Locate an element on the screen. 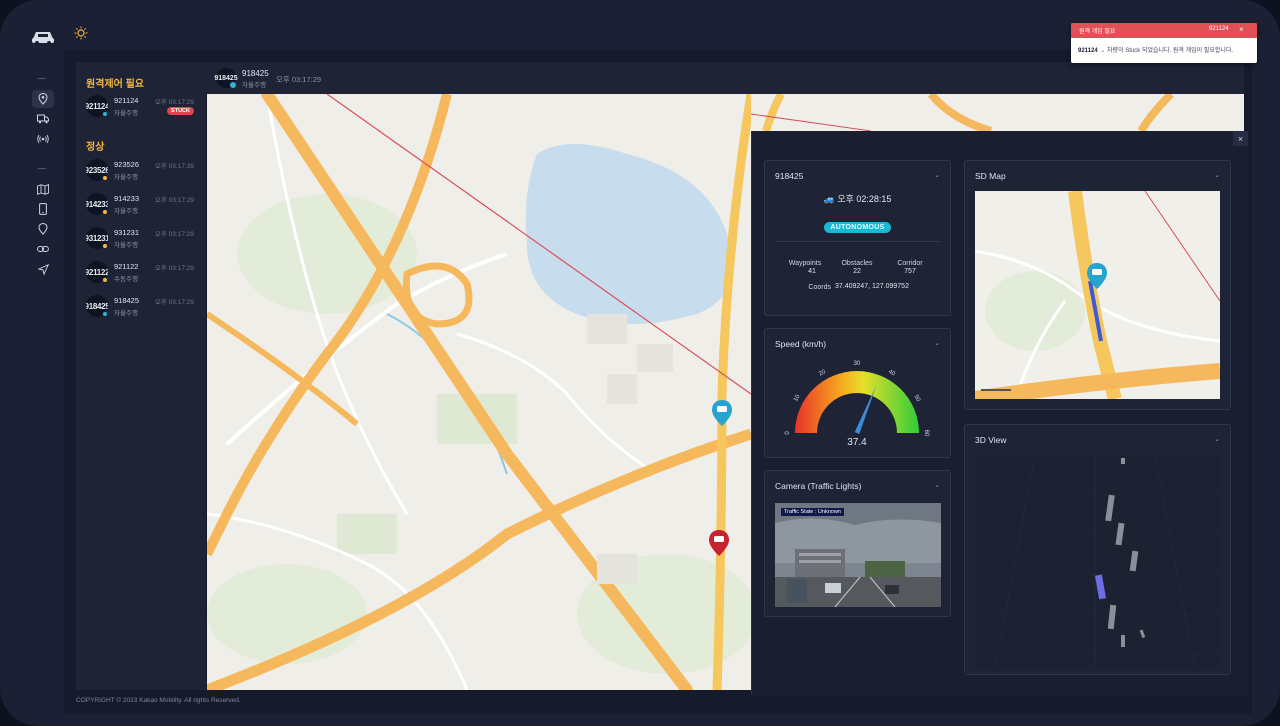  vehicle-id: 931231 is located at coordinates (127, 232).